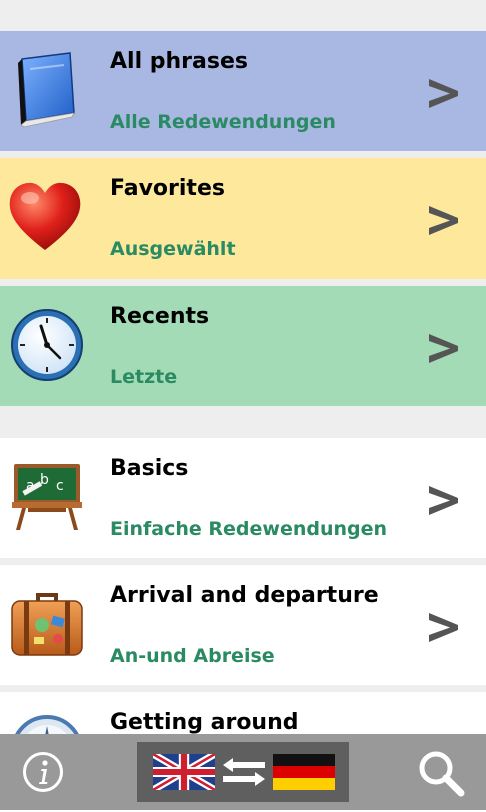 The image size is (486, 812). Describe the element at coordinates (47, 497) in the screenshot. I see `chalkboard-icon: a b c` at that location.